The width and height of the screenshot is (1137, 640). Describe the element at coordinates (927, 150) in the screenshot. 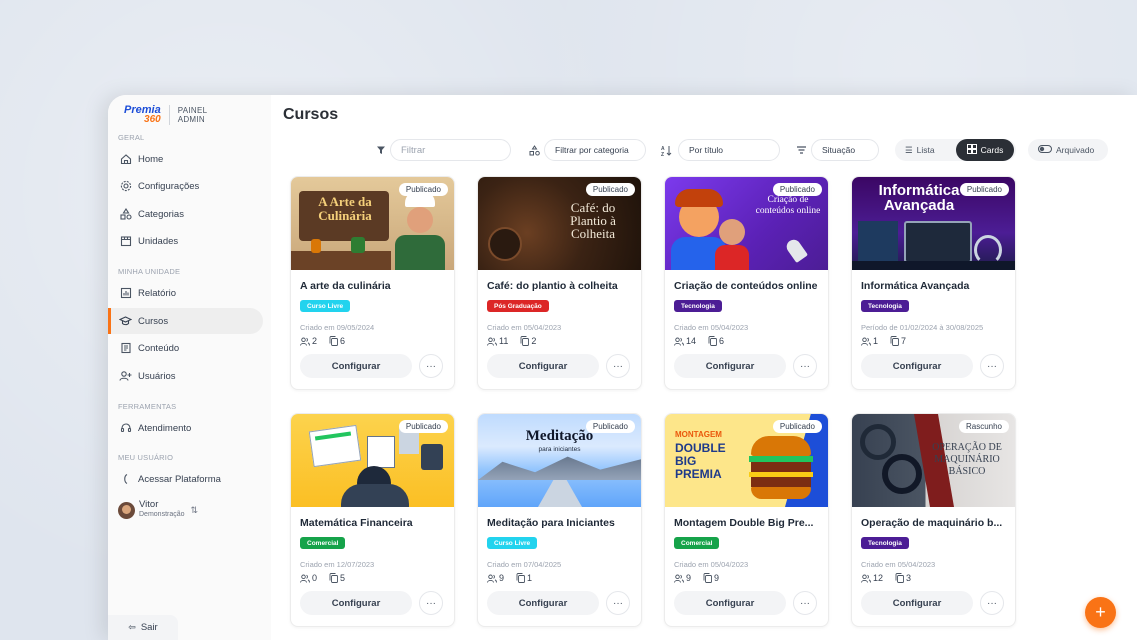

I see `view-list-button: ☰ Lista` at that location.